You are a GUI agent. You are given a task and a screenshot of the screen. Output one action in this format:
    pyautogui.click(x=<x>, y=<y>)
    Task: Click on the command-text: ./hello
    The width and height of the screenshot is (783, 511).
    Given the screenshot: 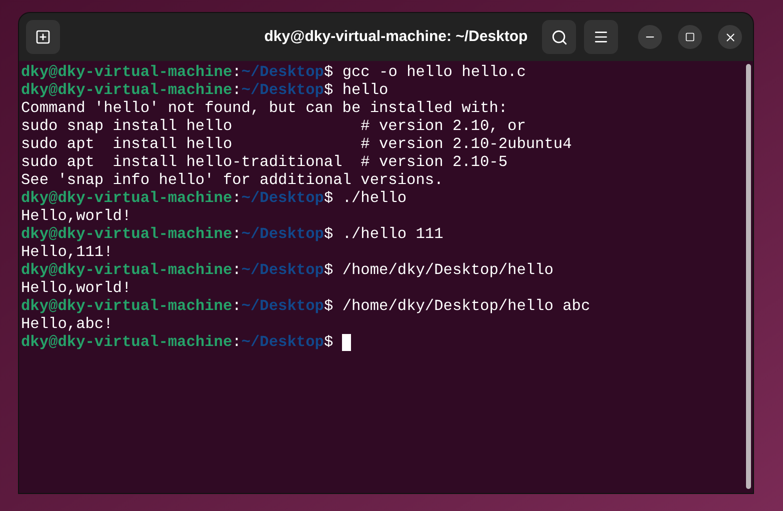 What is the action you would take?
    pyautogui.click(x=374, y=198)
    